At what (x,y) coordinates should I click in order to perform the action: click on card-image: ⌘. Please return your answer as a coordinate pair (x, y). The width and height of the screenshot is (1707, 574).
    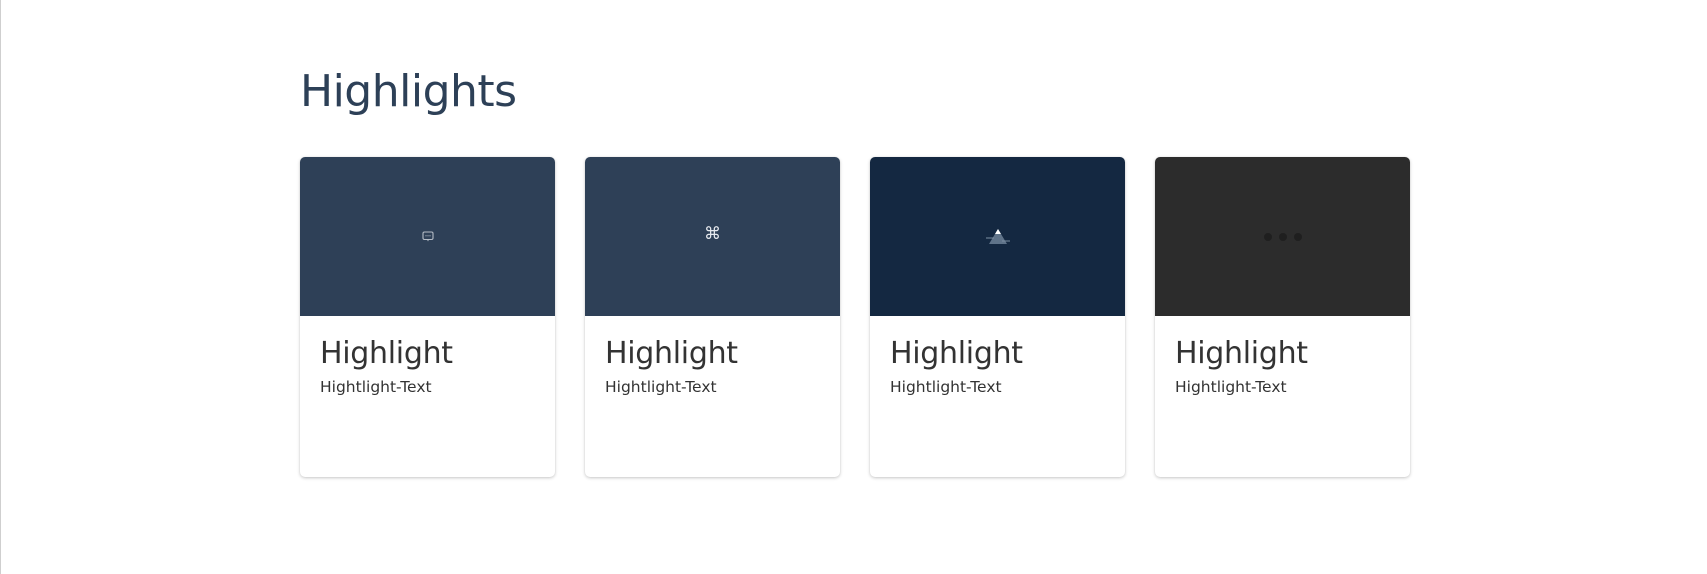
    Looking at the image, I should click on (712, 236).